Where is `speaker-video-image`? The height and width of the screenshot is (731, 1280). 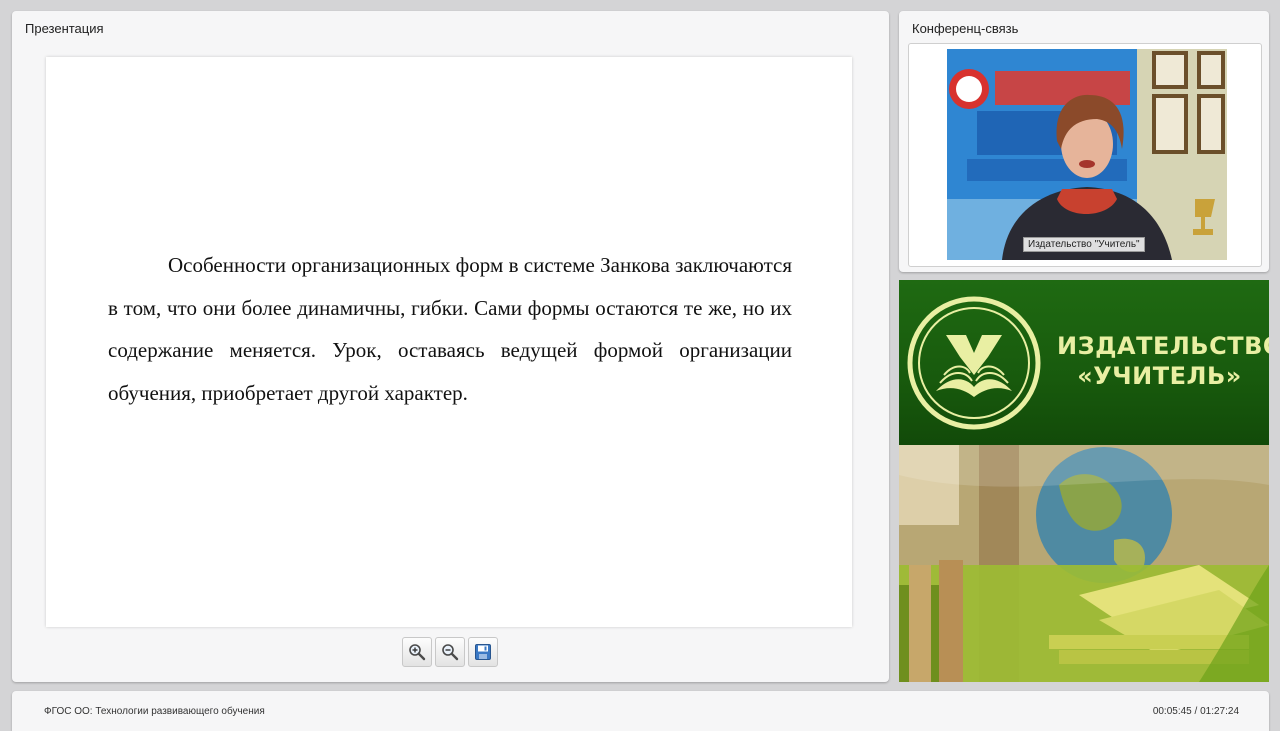
speaker-video-image is located at coordinates (1087, 154).